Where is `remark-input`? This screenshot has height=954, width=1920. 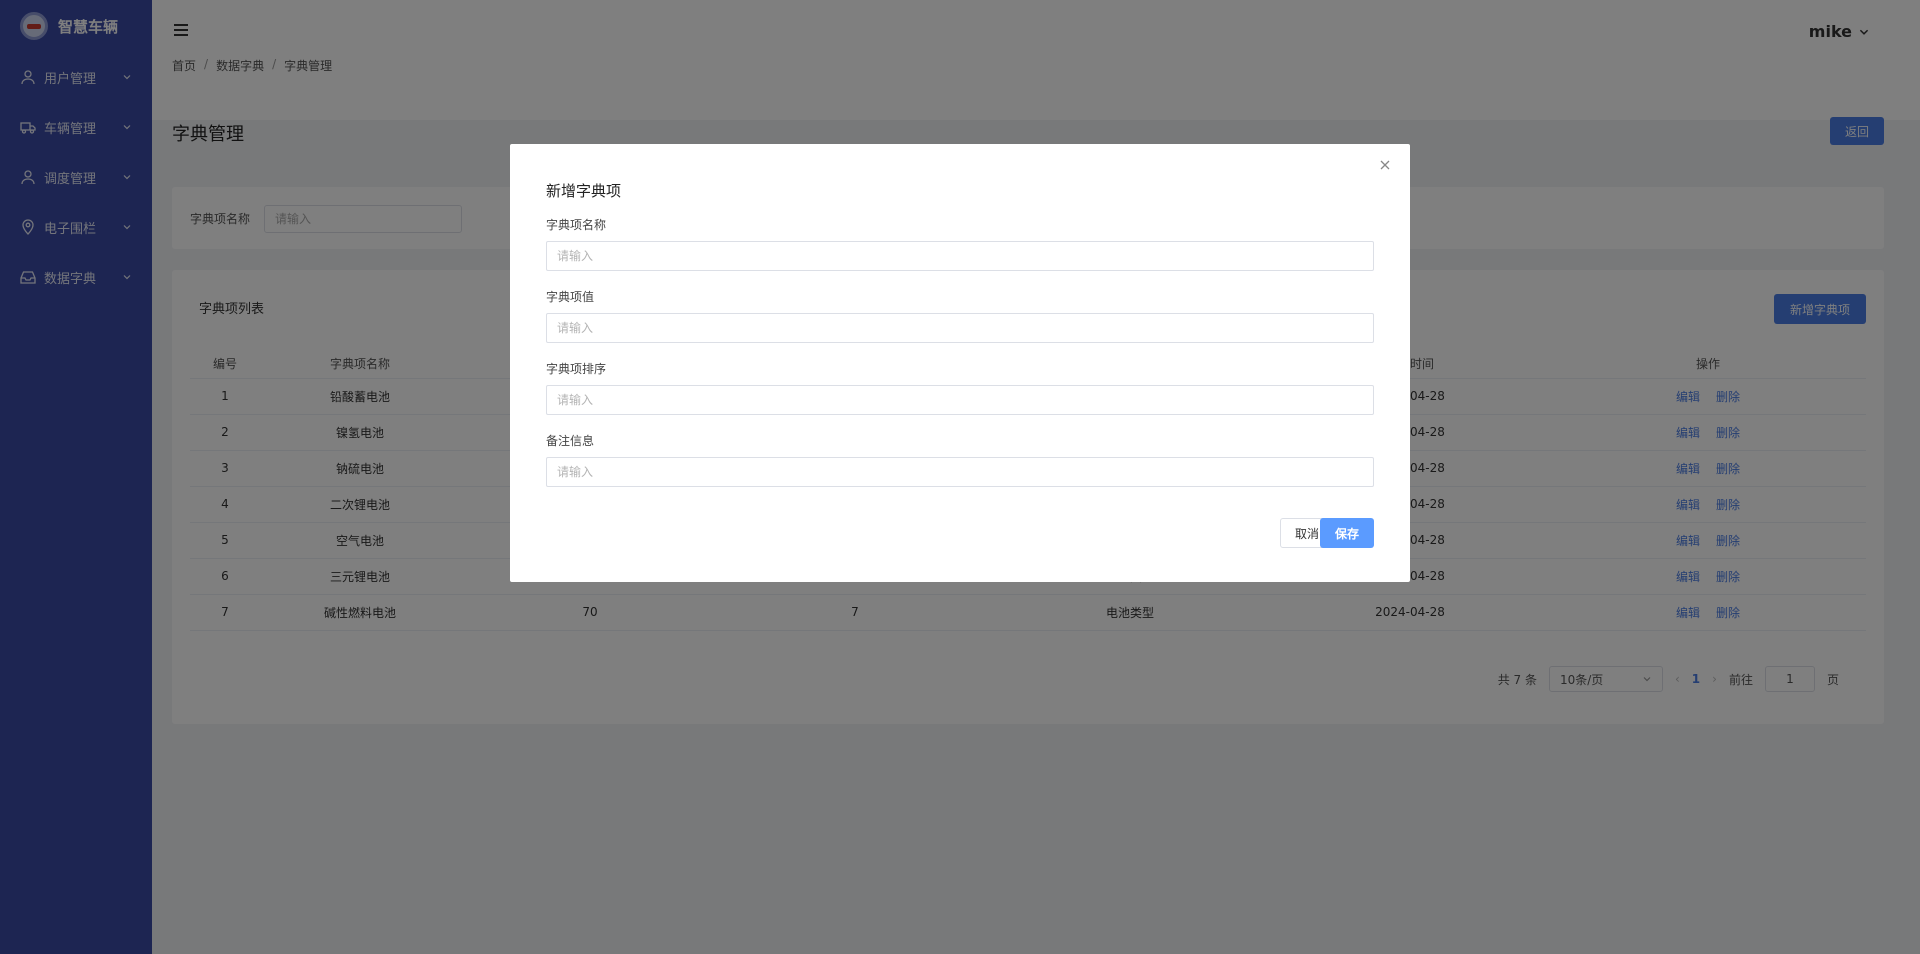
remark-input is located at coordinates (960, 472).